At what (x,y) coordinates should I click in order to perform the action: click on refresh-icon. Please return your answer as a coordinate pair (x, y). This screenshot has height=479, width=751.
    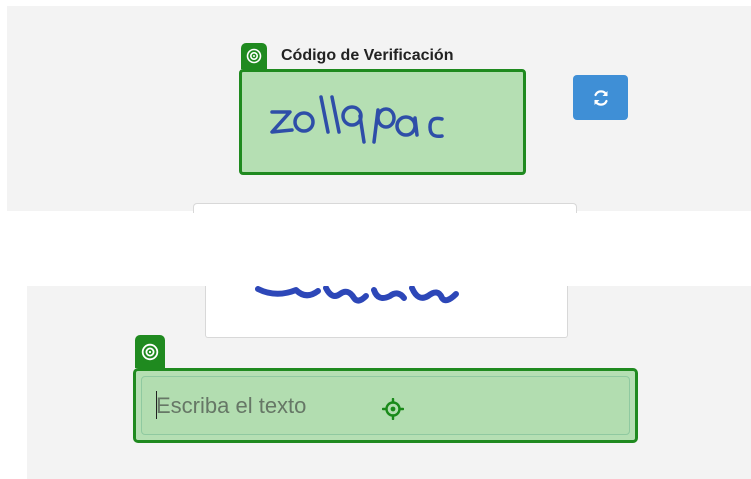
    Looking at the image, I should click on (600, 97).